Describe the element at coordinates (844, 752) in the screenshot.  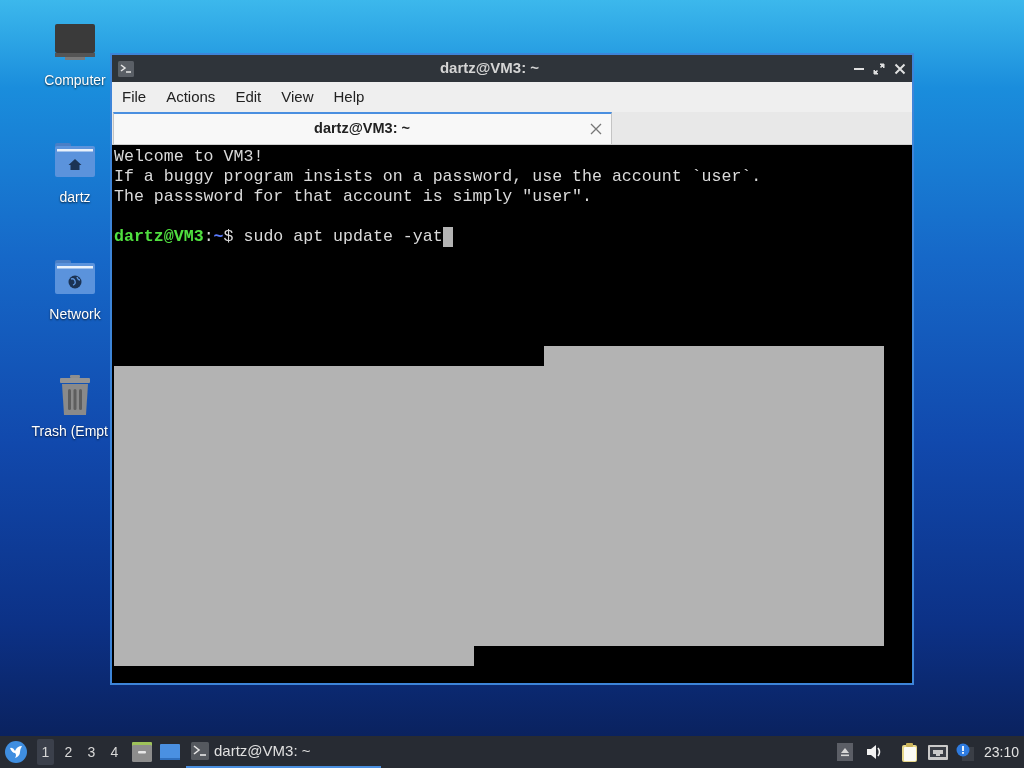
I see `eject-icon` at that location.